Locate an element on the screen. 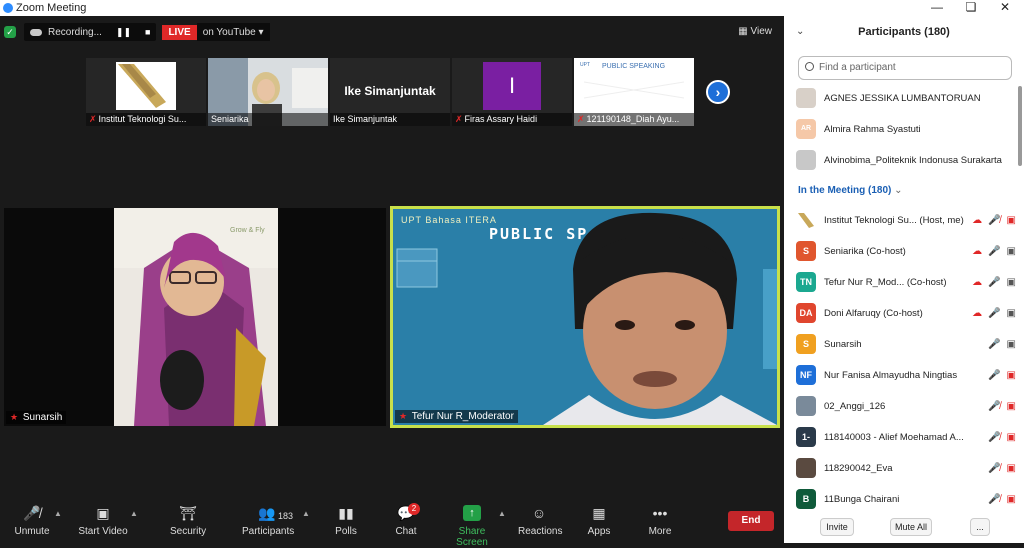 This screenshot has width=1024, height=548. invite-button: Invite is located at coordinates (837, 527).